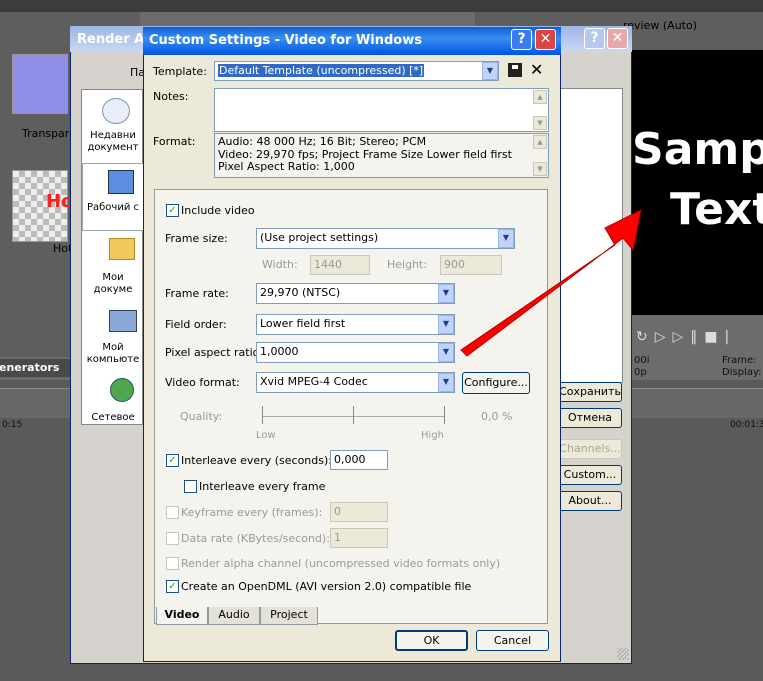 Image resolution: width=763 pixels, height=681 pixels. I want to click on notes-scroll-down-icon: ▼, so click(540, 123).